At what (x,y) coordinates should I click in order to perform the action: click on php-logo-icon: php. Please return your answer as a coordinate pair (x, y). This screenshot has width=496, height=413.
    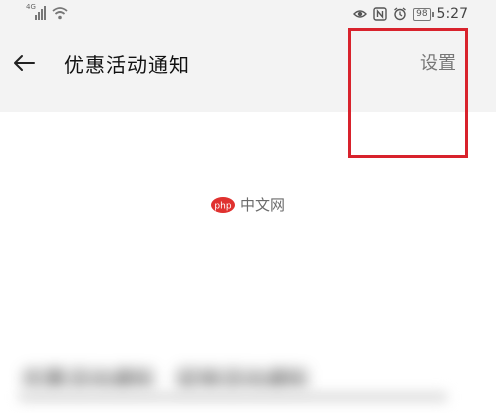
    Looking at the image, I should click on (223, 204).